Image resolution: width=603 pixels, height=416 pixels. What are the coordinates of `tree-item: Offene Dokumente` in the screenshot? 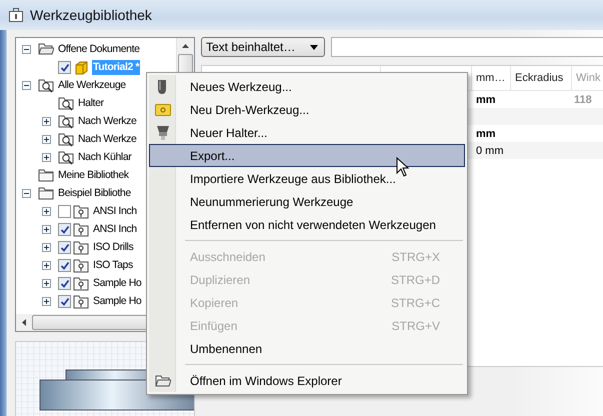 It's located at (99, 49).